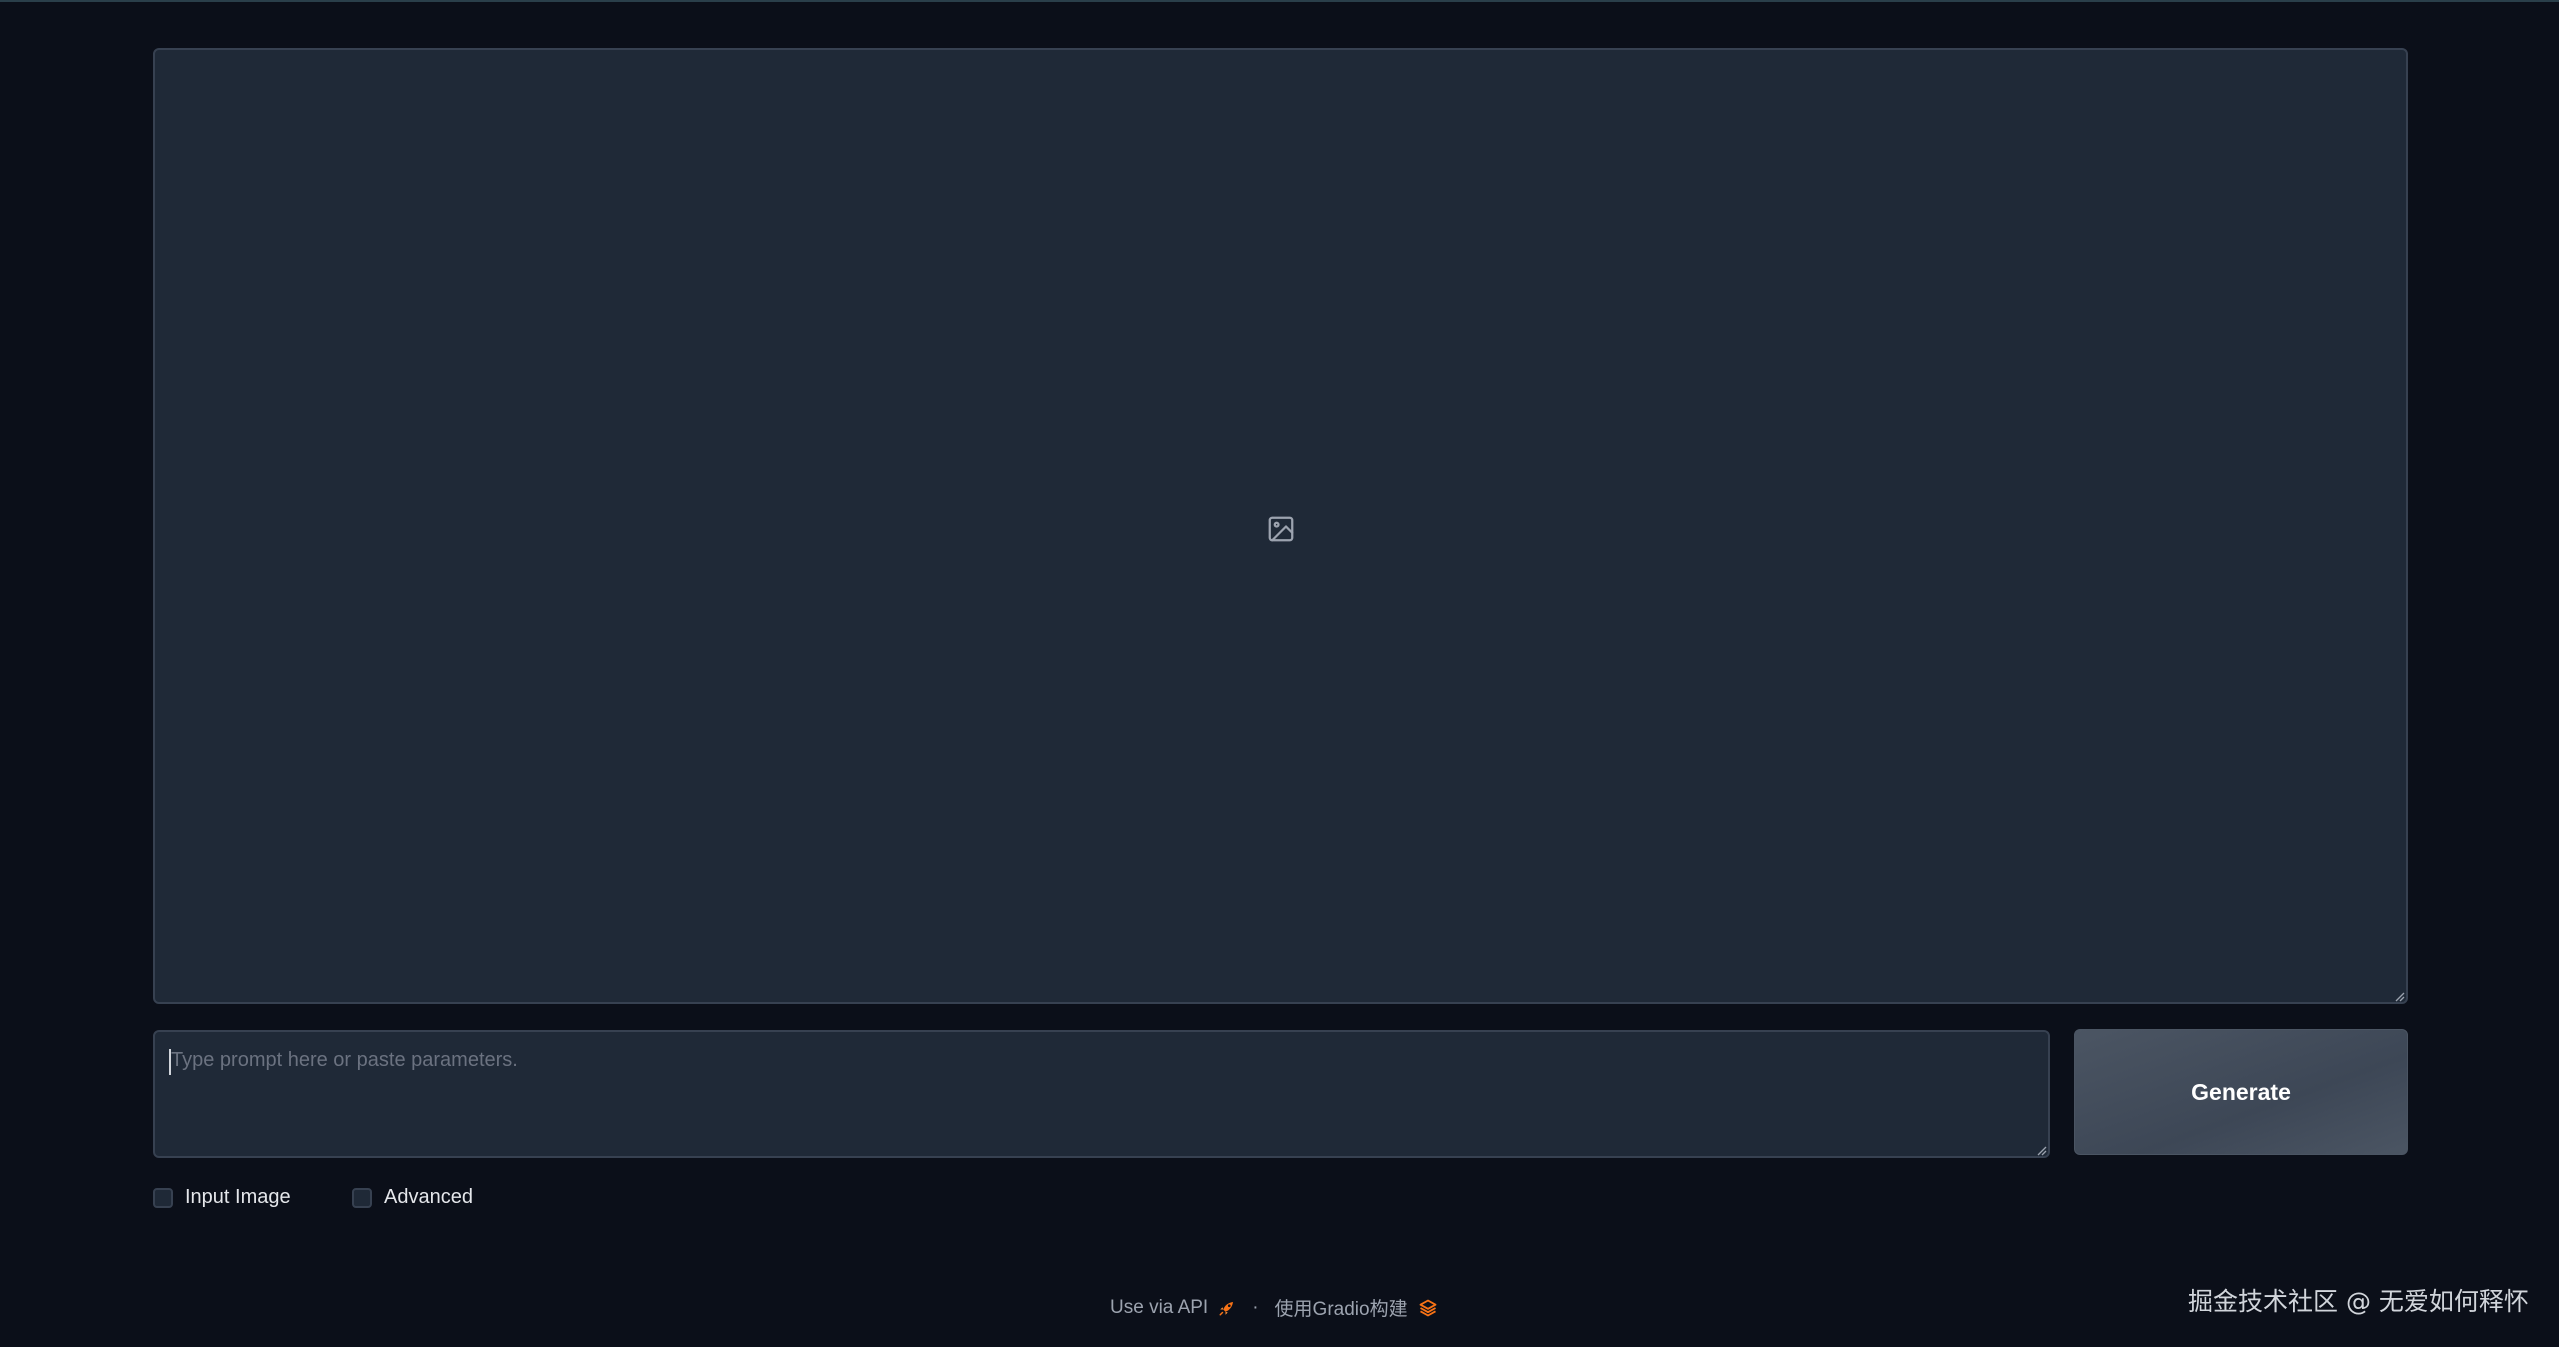  I want to click on watermark: 掘金技术社区 @ 无爱如何释怀, so click(2358, 1301).